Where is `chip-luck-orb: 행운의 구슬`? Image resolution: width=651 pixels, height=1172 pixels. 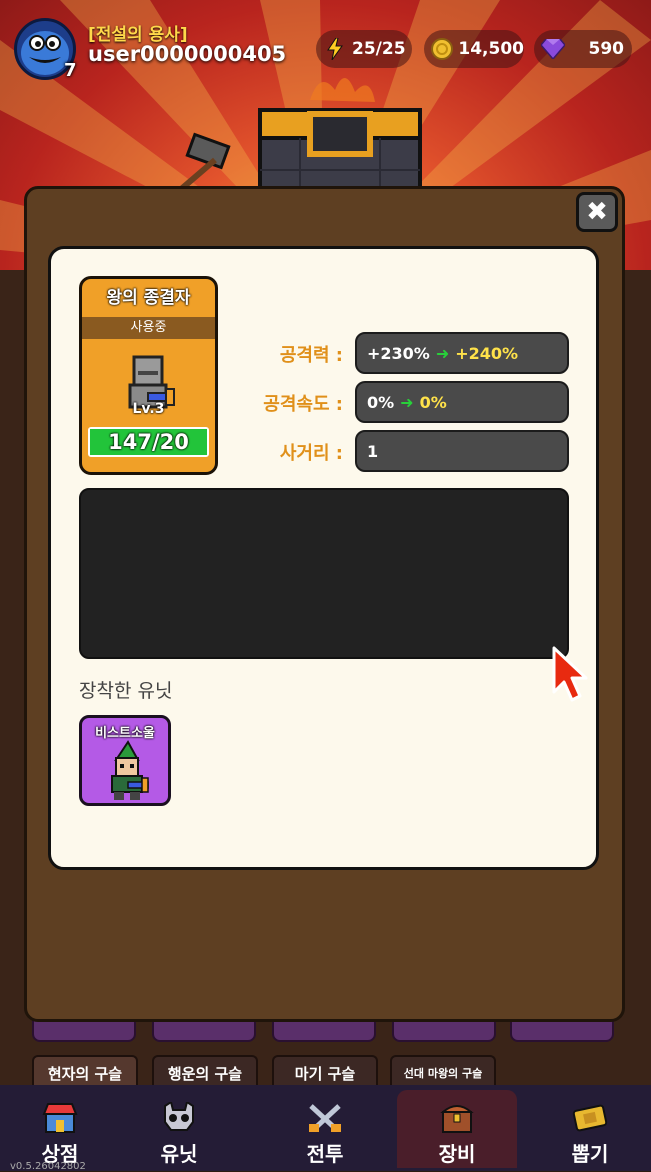 chip-luck-orb: 행운의 구슬 is located at coordinates (205, 1072).